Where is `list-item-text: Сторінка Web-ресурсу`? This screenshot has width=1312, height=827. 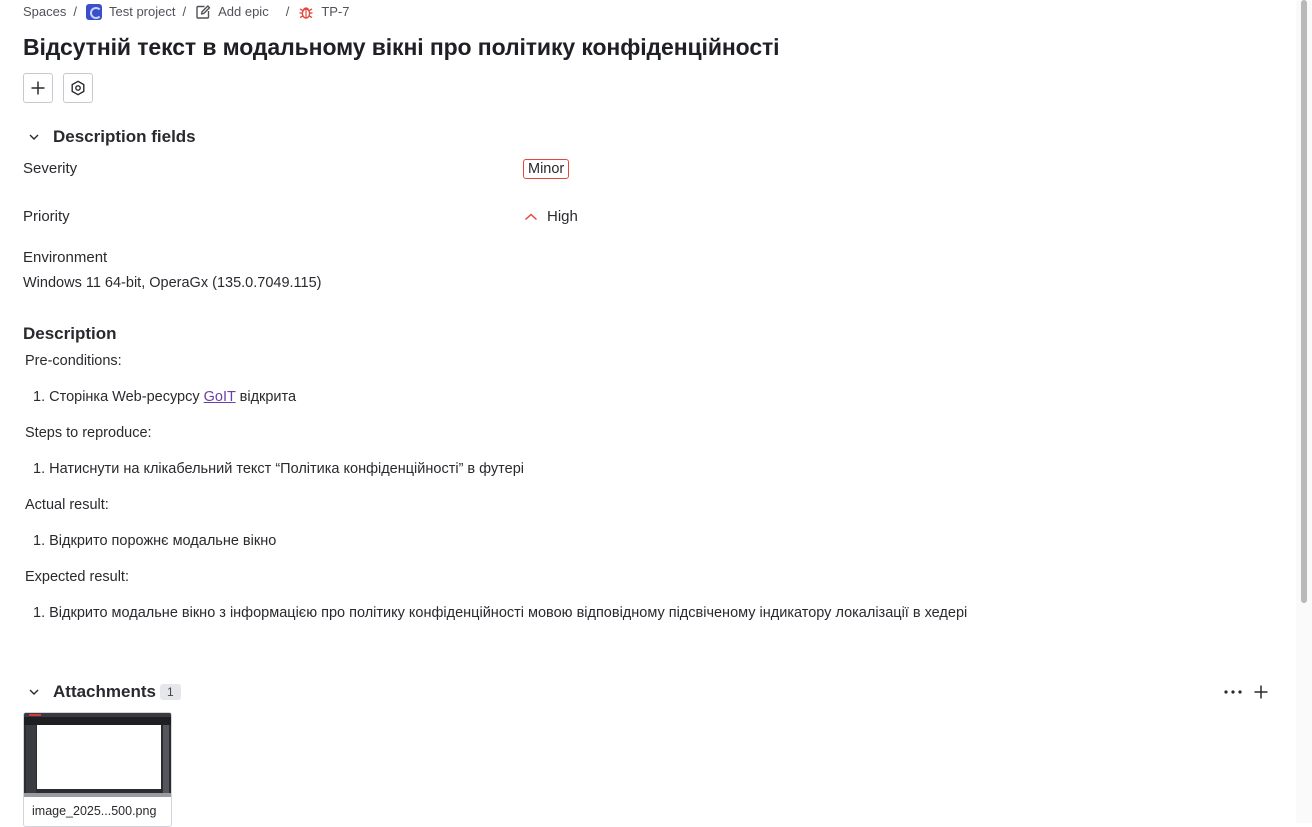 list-item-text: Сторінка Web-ресурсу is located at coordinates (126, 397).